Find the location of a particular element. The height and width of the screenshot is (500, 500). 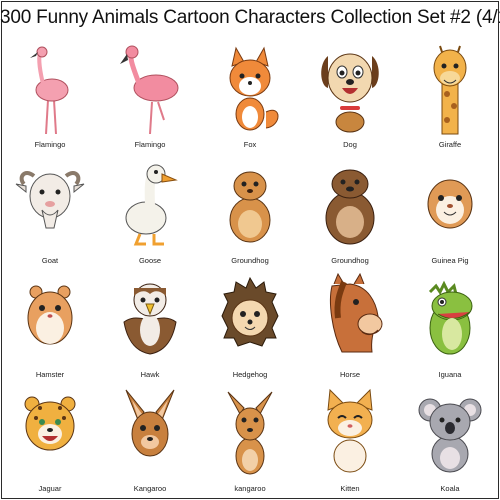

animal-label: Goose is located at coordinates (150, 260).